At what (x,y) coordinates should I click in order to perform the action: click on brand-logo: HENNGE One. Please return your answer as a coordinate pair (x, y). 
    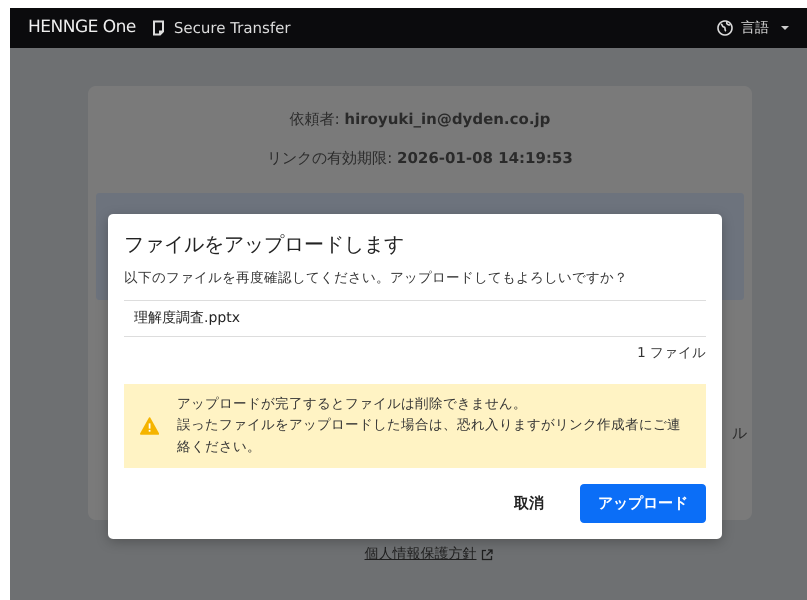
    Looking at the image, I should click on (82, 28).